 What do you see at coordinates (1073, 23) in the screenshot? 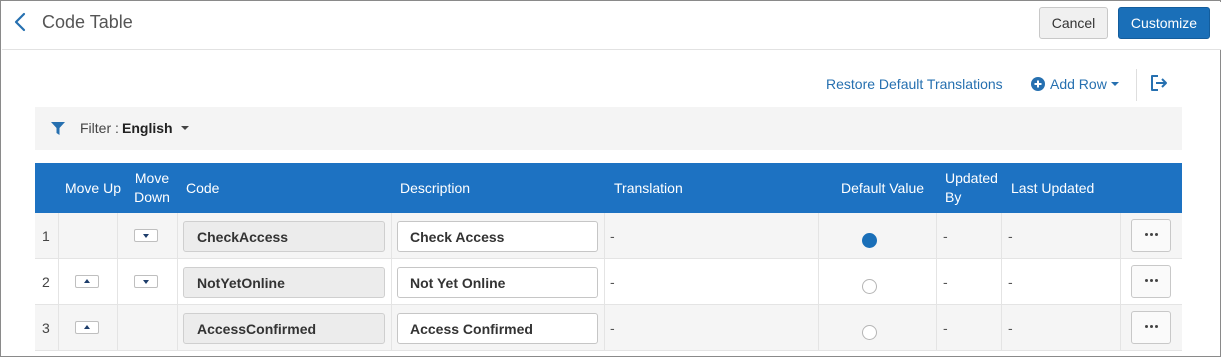
I see `cancel-button: Cancel` at bounding box center [1073, 23].